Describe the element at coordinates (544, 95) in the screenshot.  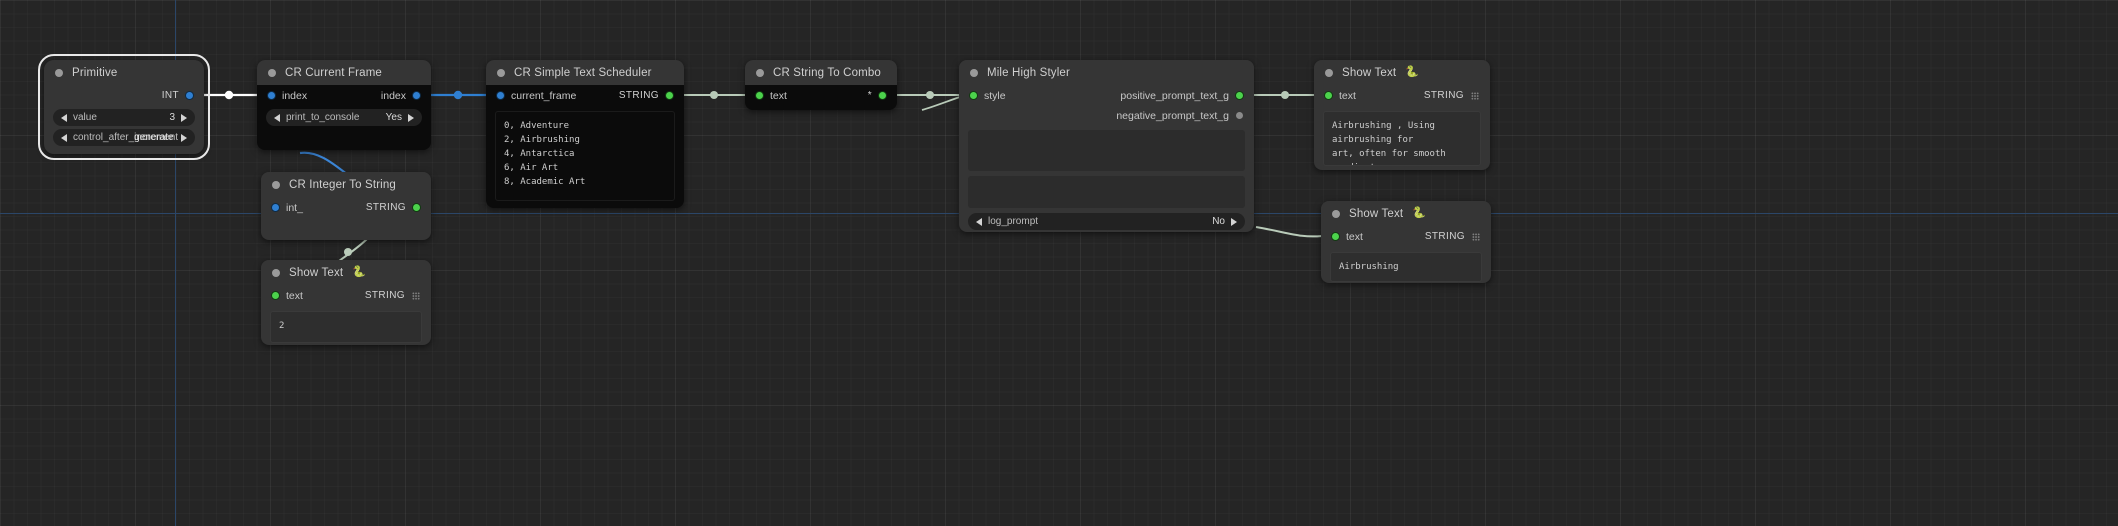
I see `scheduler-input-label: current_frame` at that location.